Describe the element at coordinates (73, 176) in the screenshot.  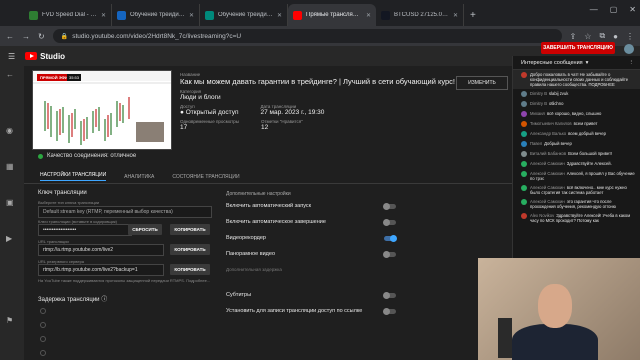
I see `tab-stream-settings: НАСТРОЙКИ ТРАНСЛЯЦИИ` at that location.